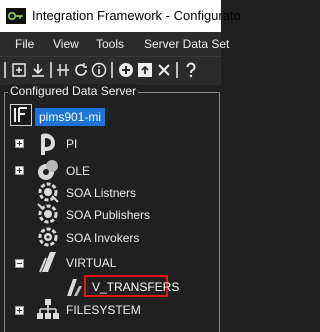 This screenshot has height=332, width=320. What do you see at coordinates (99, 70) in the screenshot?
I see `info-icon` at bounding box center [99, 70].